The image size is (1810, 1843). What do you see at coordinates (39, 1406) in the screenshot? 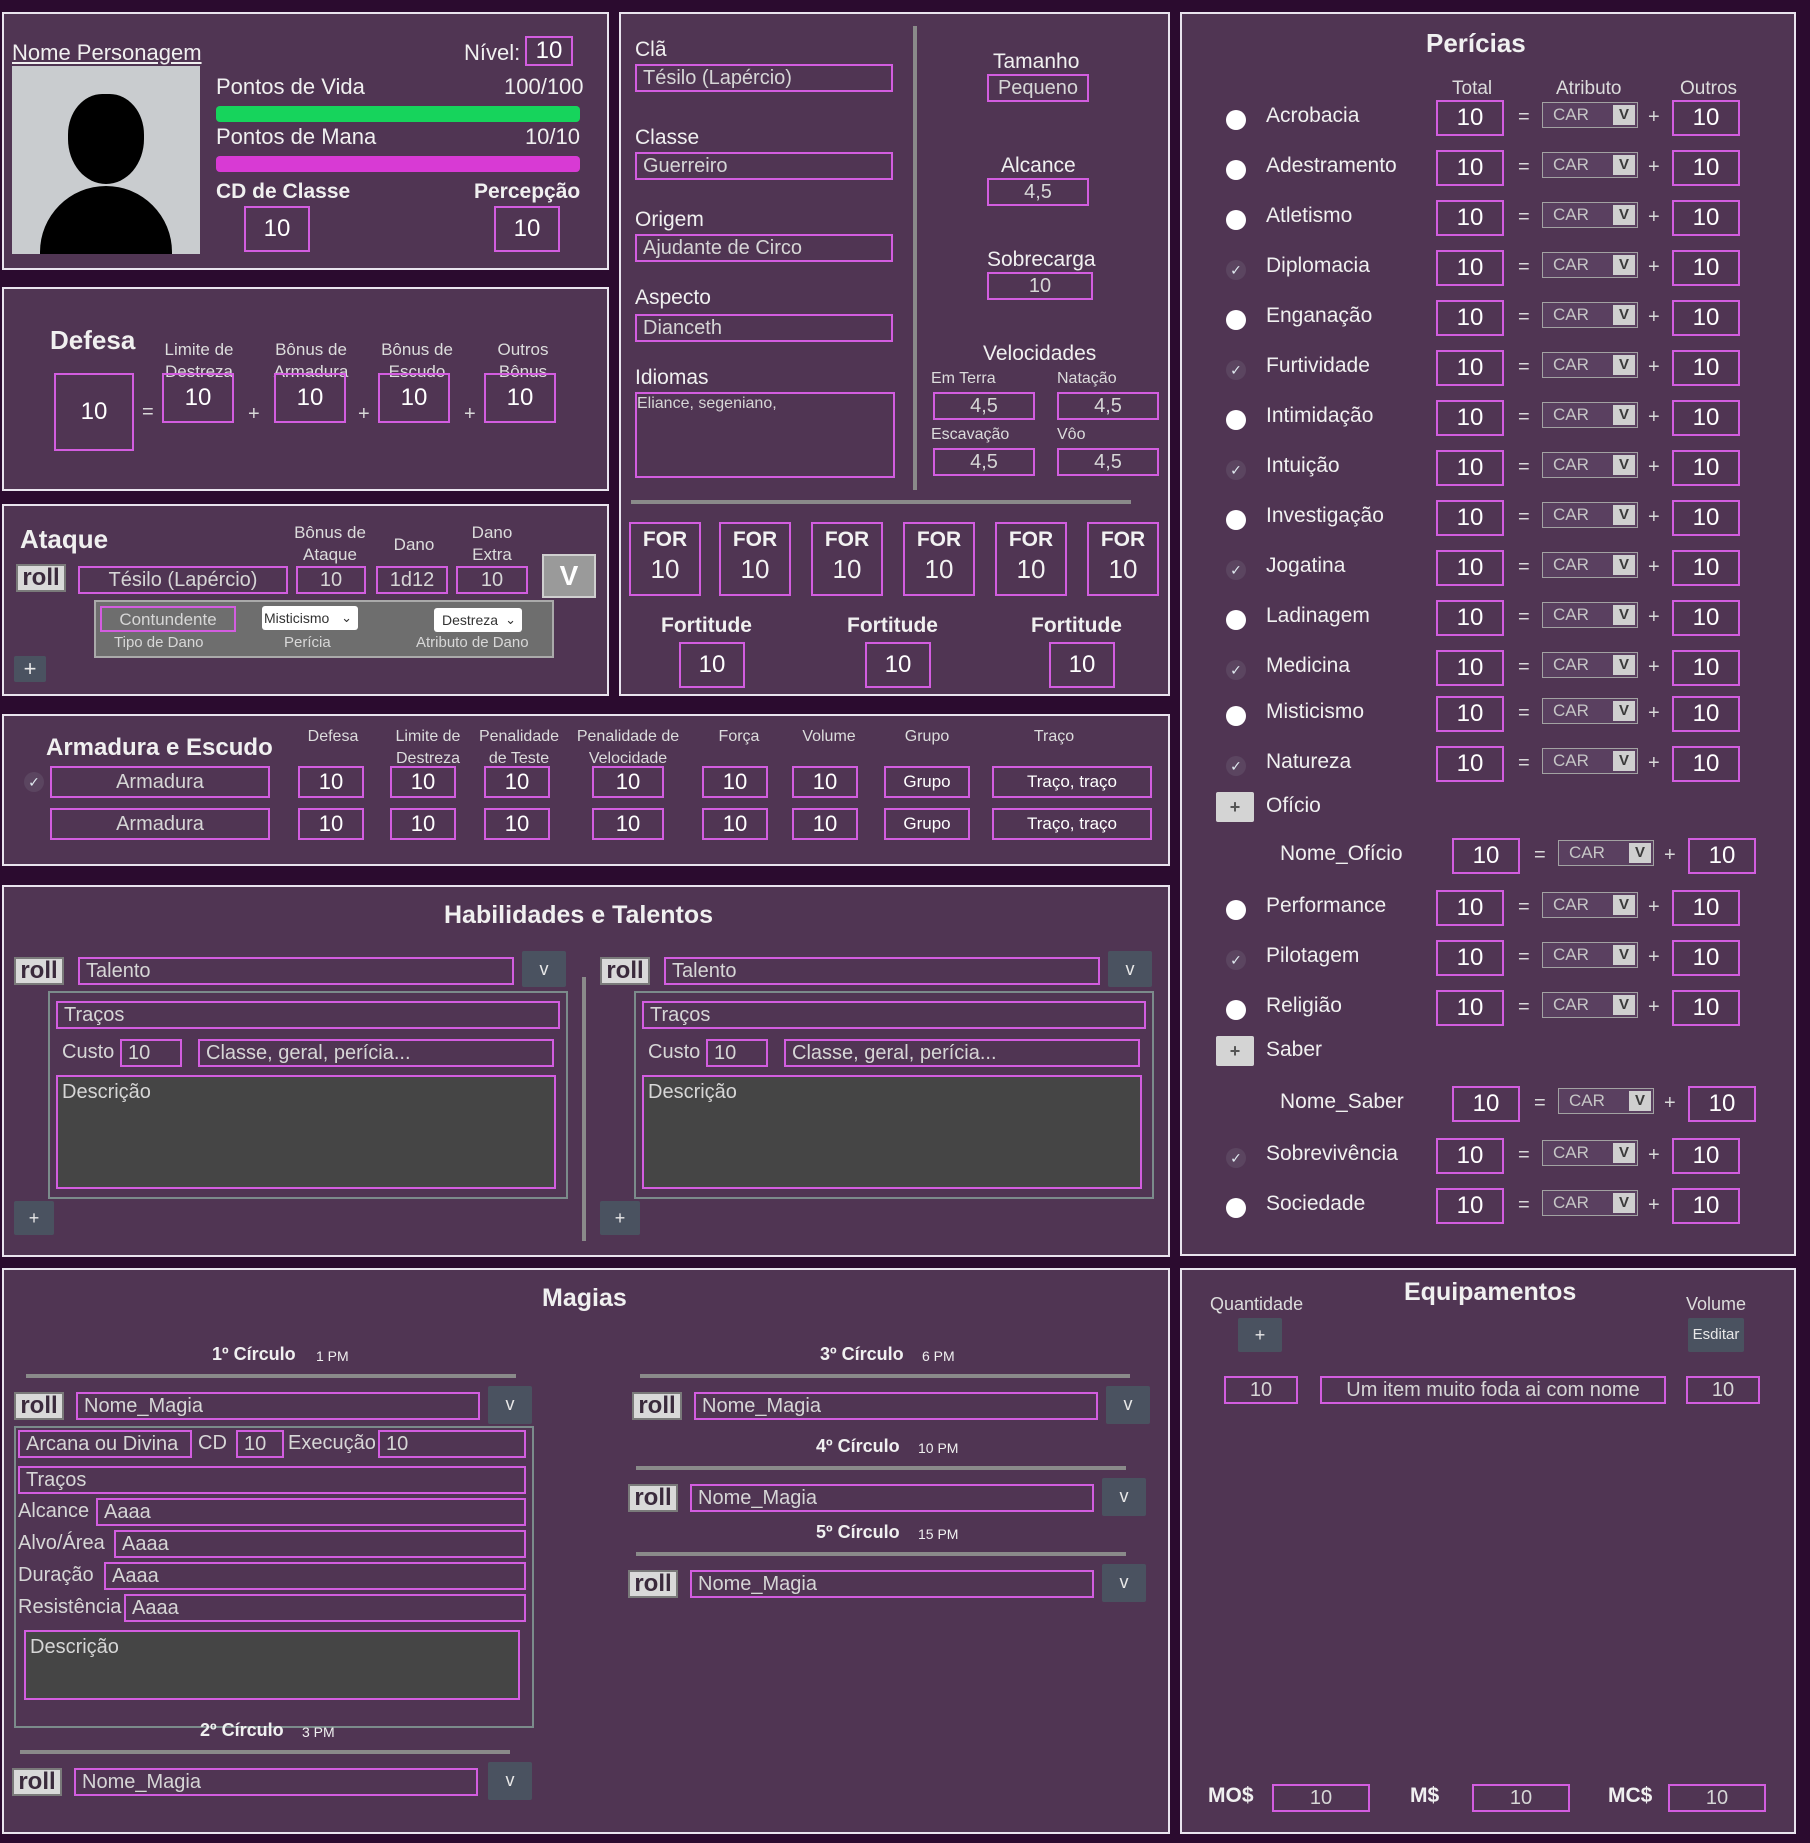
I see `circle-1-roll-button: roll` at bounding box center [39, 1406].